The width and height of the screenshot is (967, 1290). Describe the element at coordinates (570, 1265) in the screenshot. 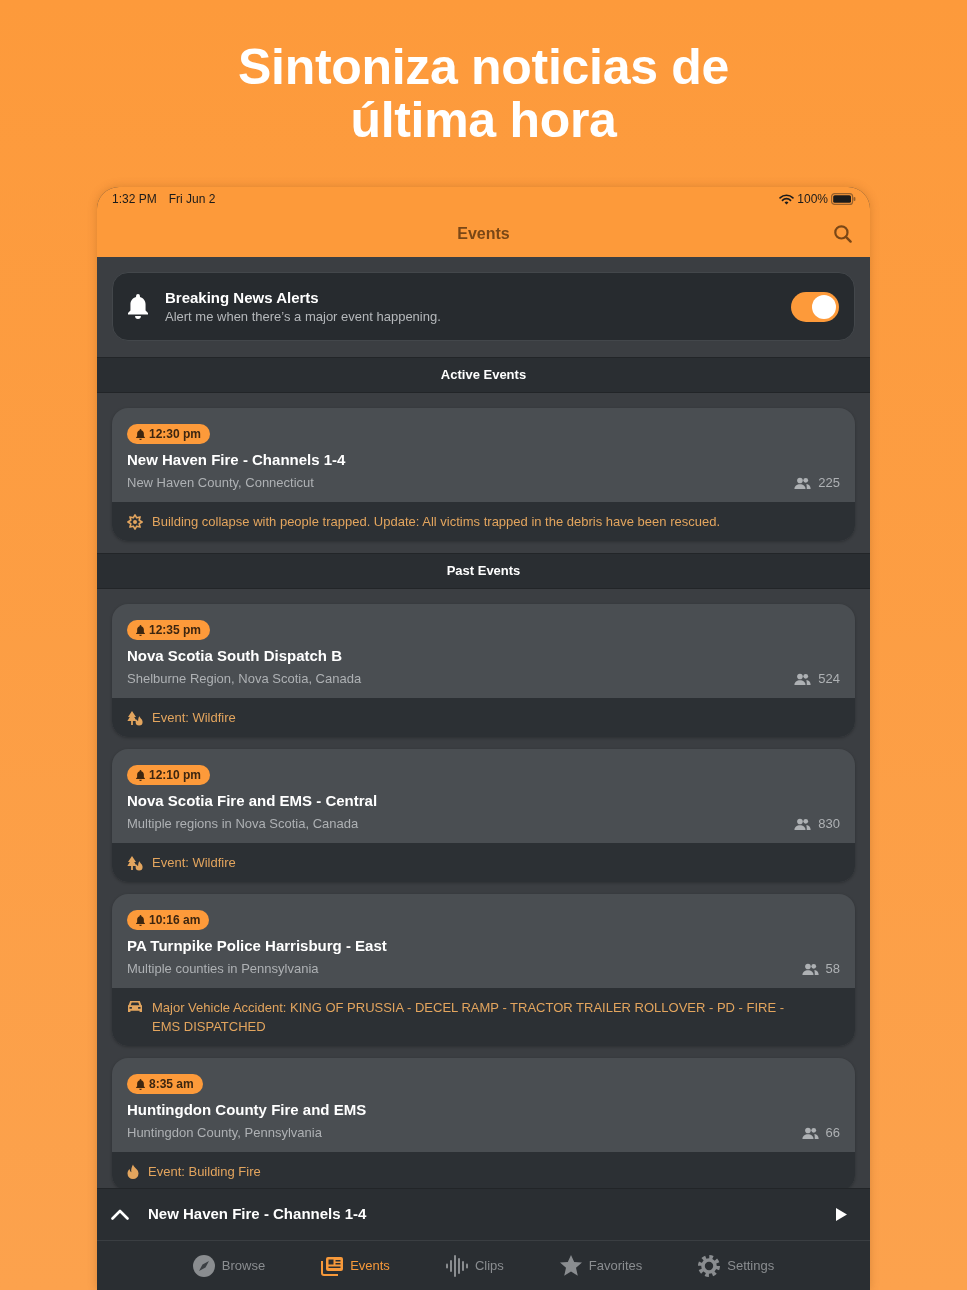

I see `star-icon` at that location.